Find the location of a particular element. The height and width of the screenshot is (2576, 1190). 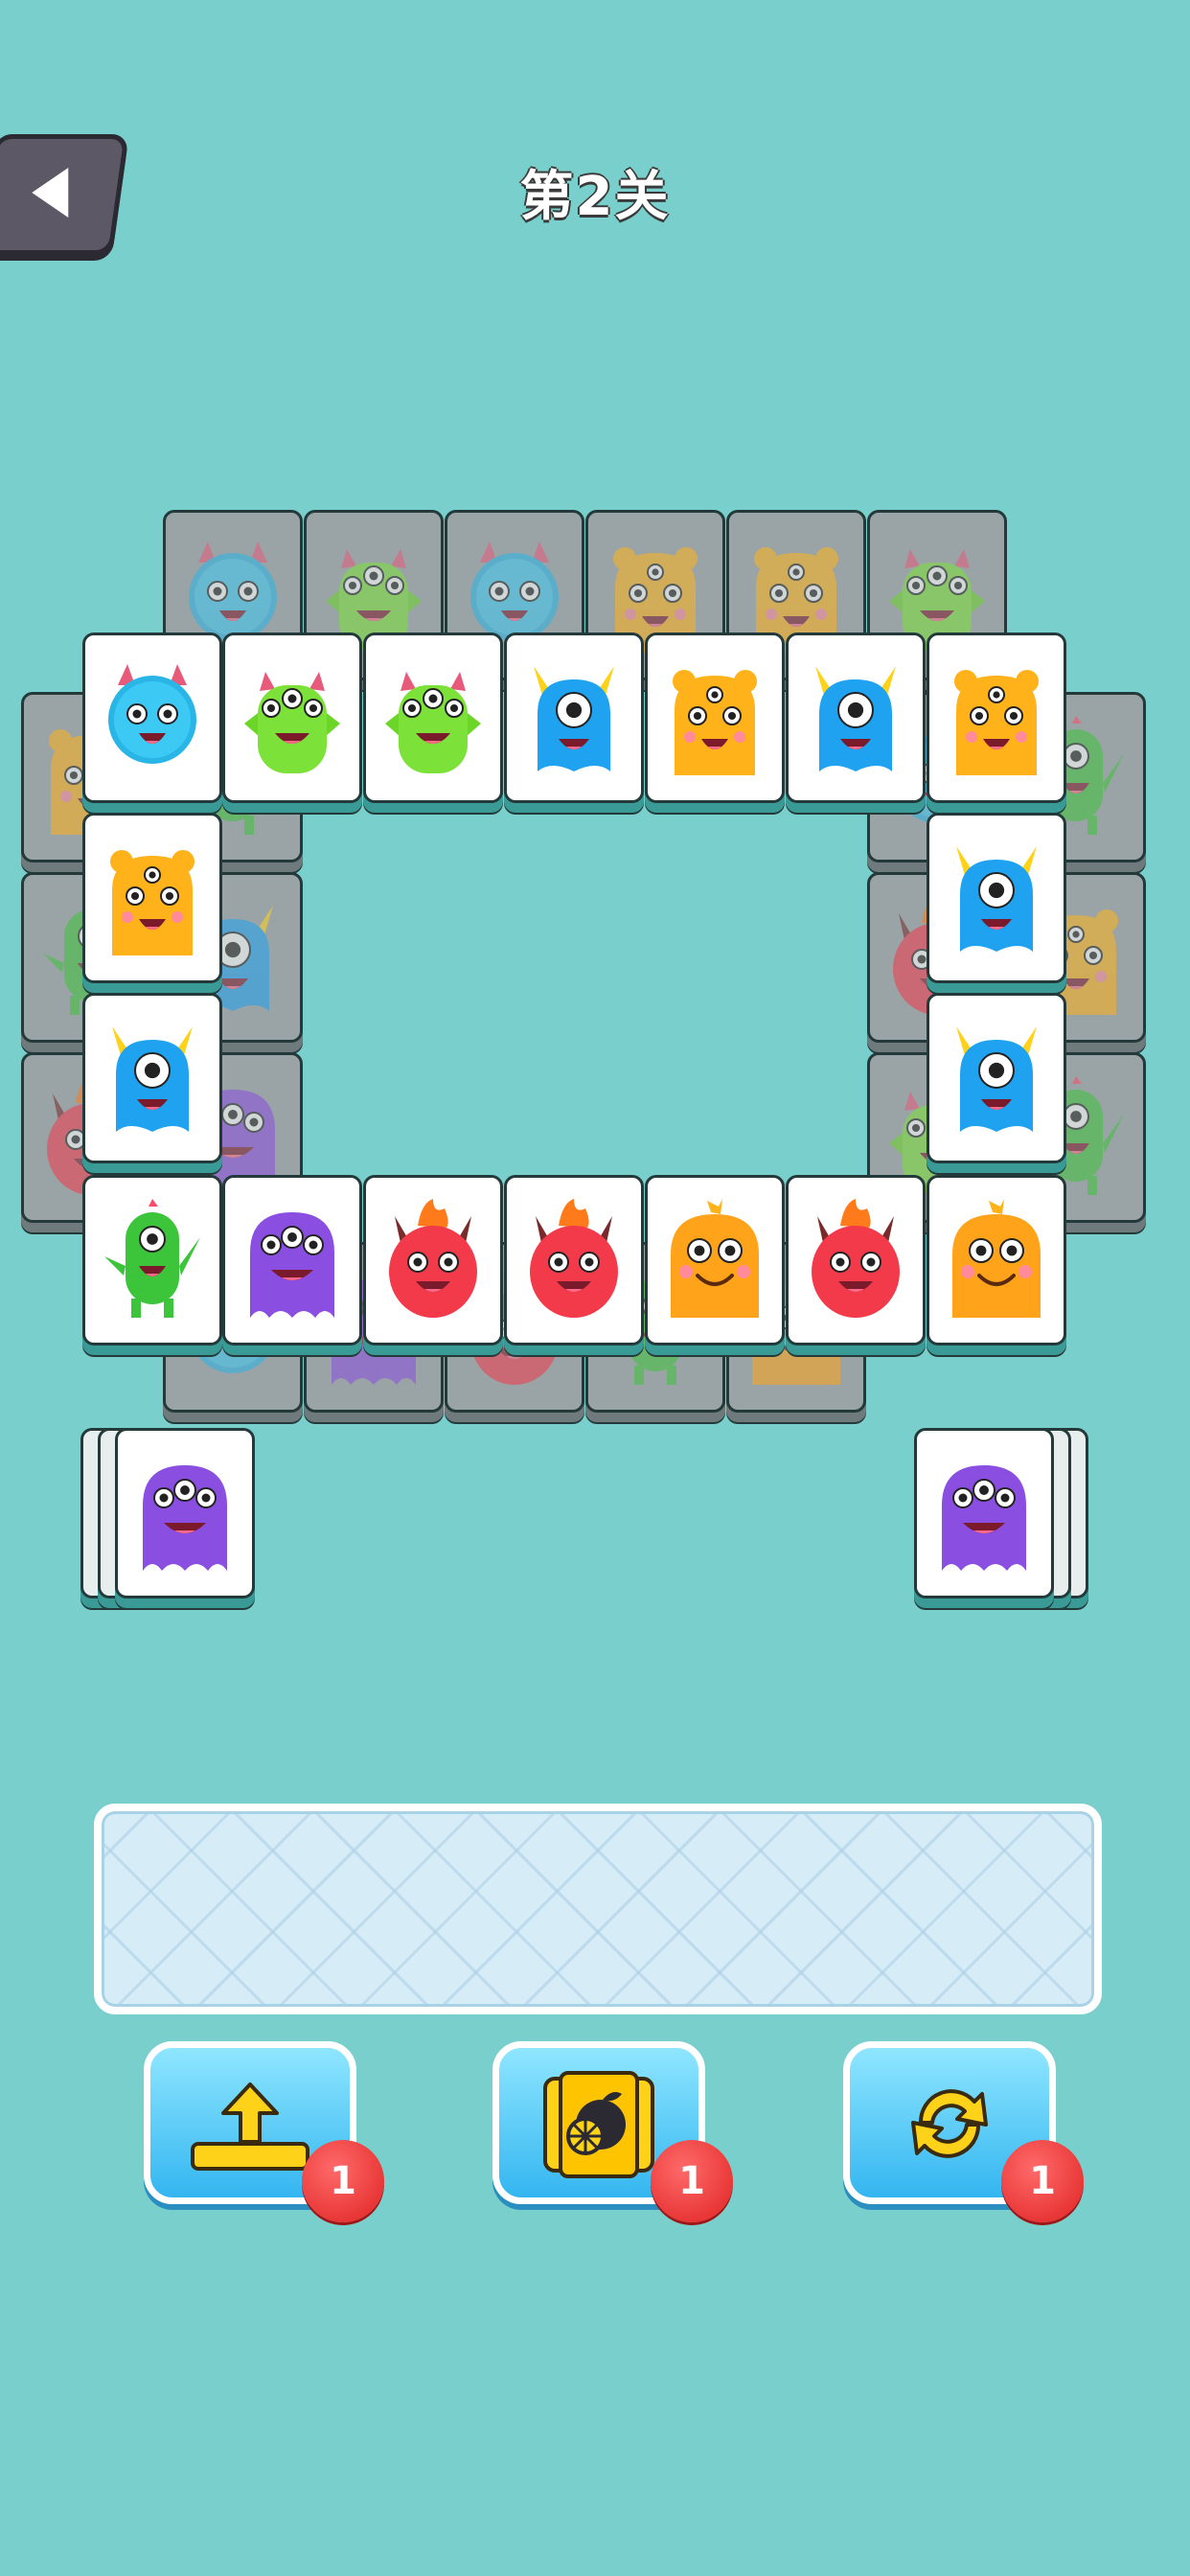

tile-green-cyclops is located at coordinates (152, 1260).